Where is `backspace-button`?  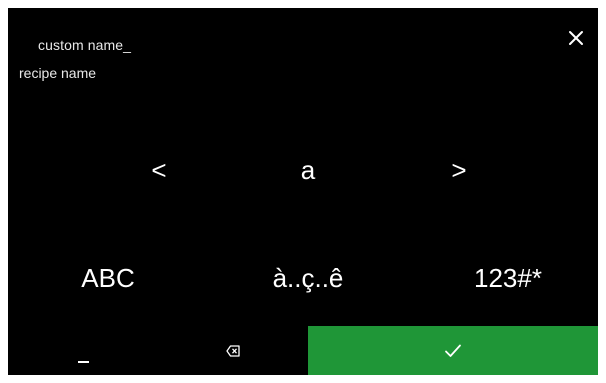
backspace-button is located at coordinates (233, 350).